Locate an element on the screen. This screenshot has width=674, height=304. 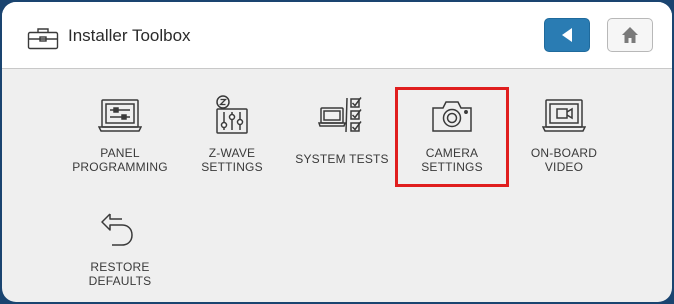
tile-system-tests: SYSTEM TESTS is located at coordinates (342, 141).